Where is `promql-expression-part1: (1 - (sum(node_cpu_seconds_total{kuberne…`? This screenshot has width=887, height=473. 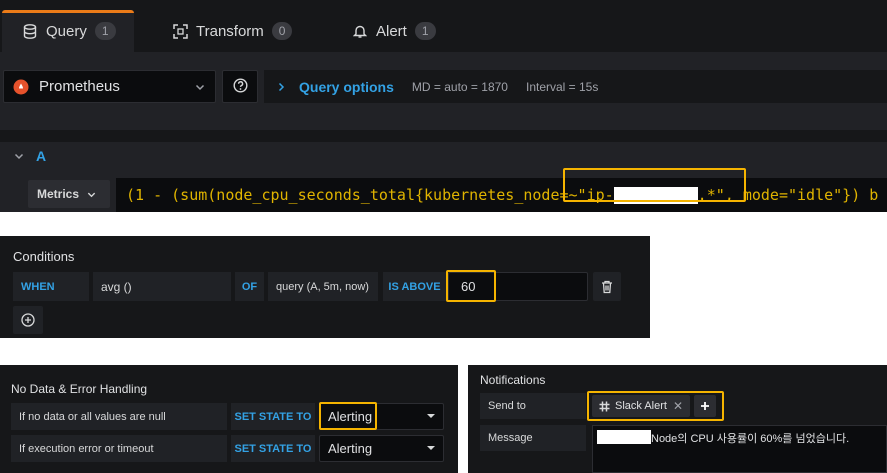 promql-expression-part1: (1 - (sum(node_cpu_seconds_total{kuberne… is located at coordinates (370, 195).